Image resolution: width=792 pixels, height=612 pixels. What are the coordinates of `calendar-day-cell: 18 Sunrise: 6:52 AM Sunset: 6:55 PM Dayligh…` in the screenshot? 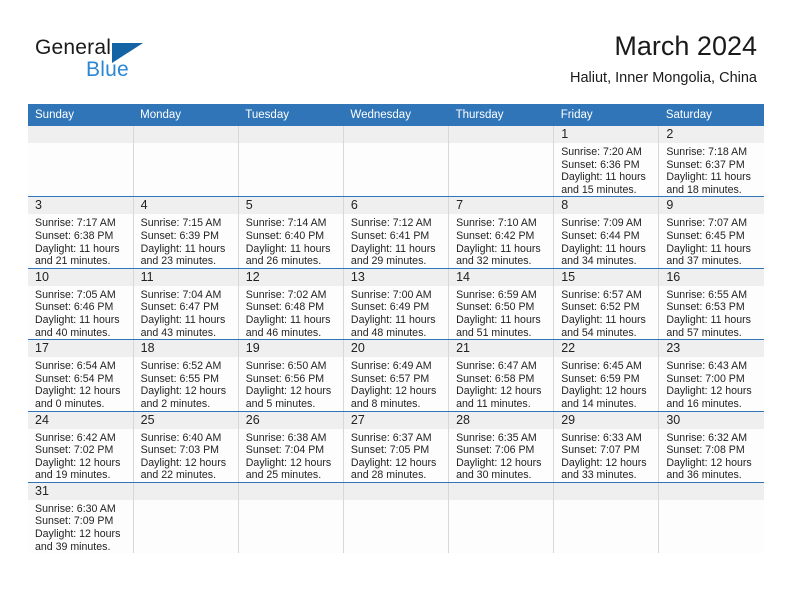 It's located at (186, 375).